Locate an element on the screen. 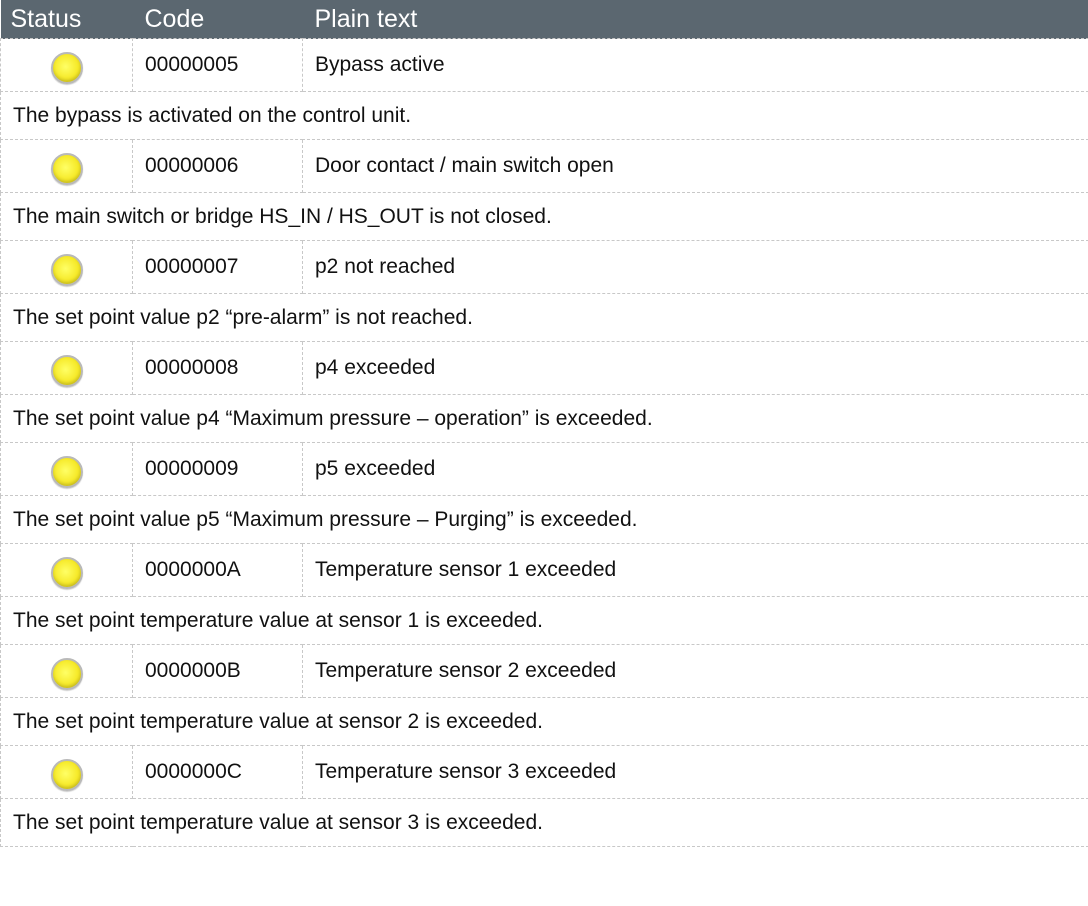  code-cell: 00000007 is located at coordinates (217, 267).